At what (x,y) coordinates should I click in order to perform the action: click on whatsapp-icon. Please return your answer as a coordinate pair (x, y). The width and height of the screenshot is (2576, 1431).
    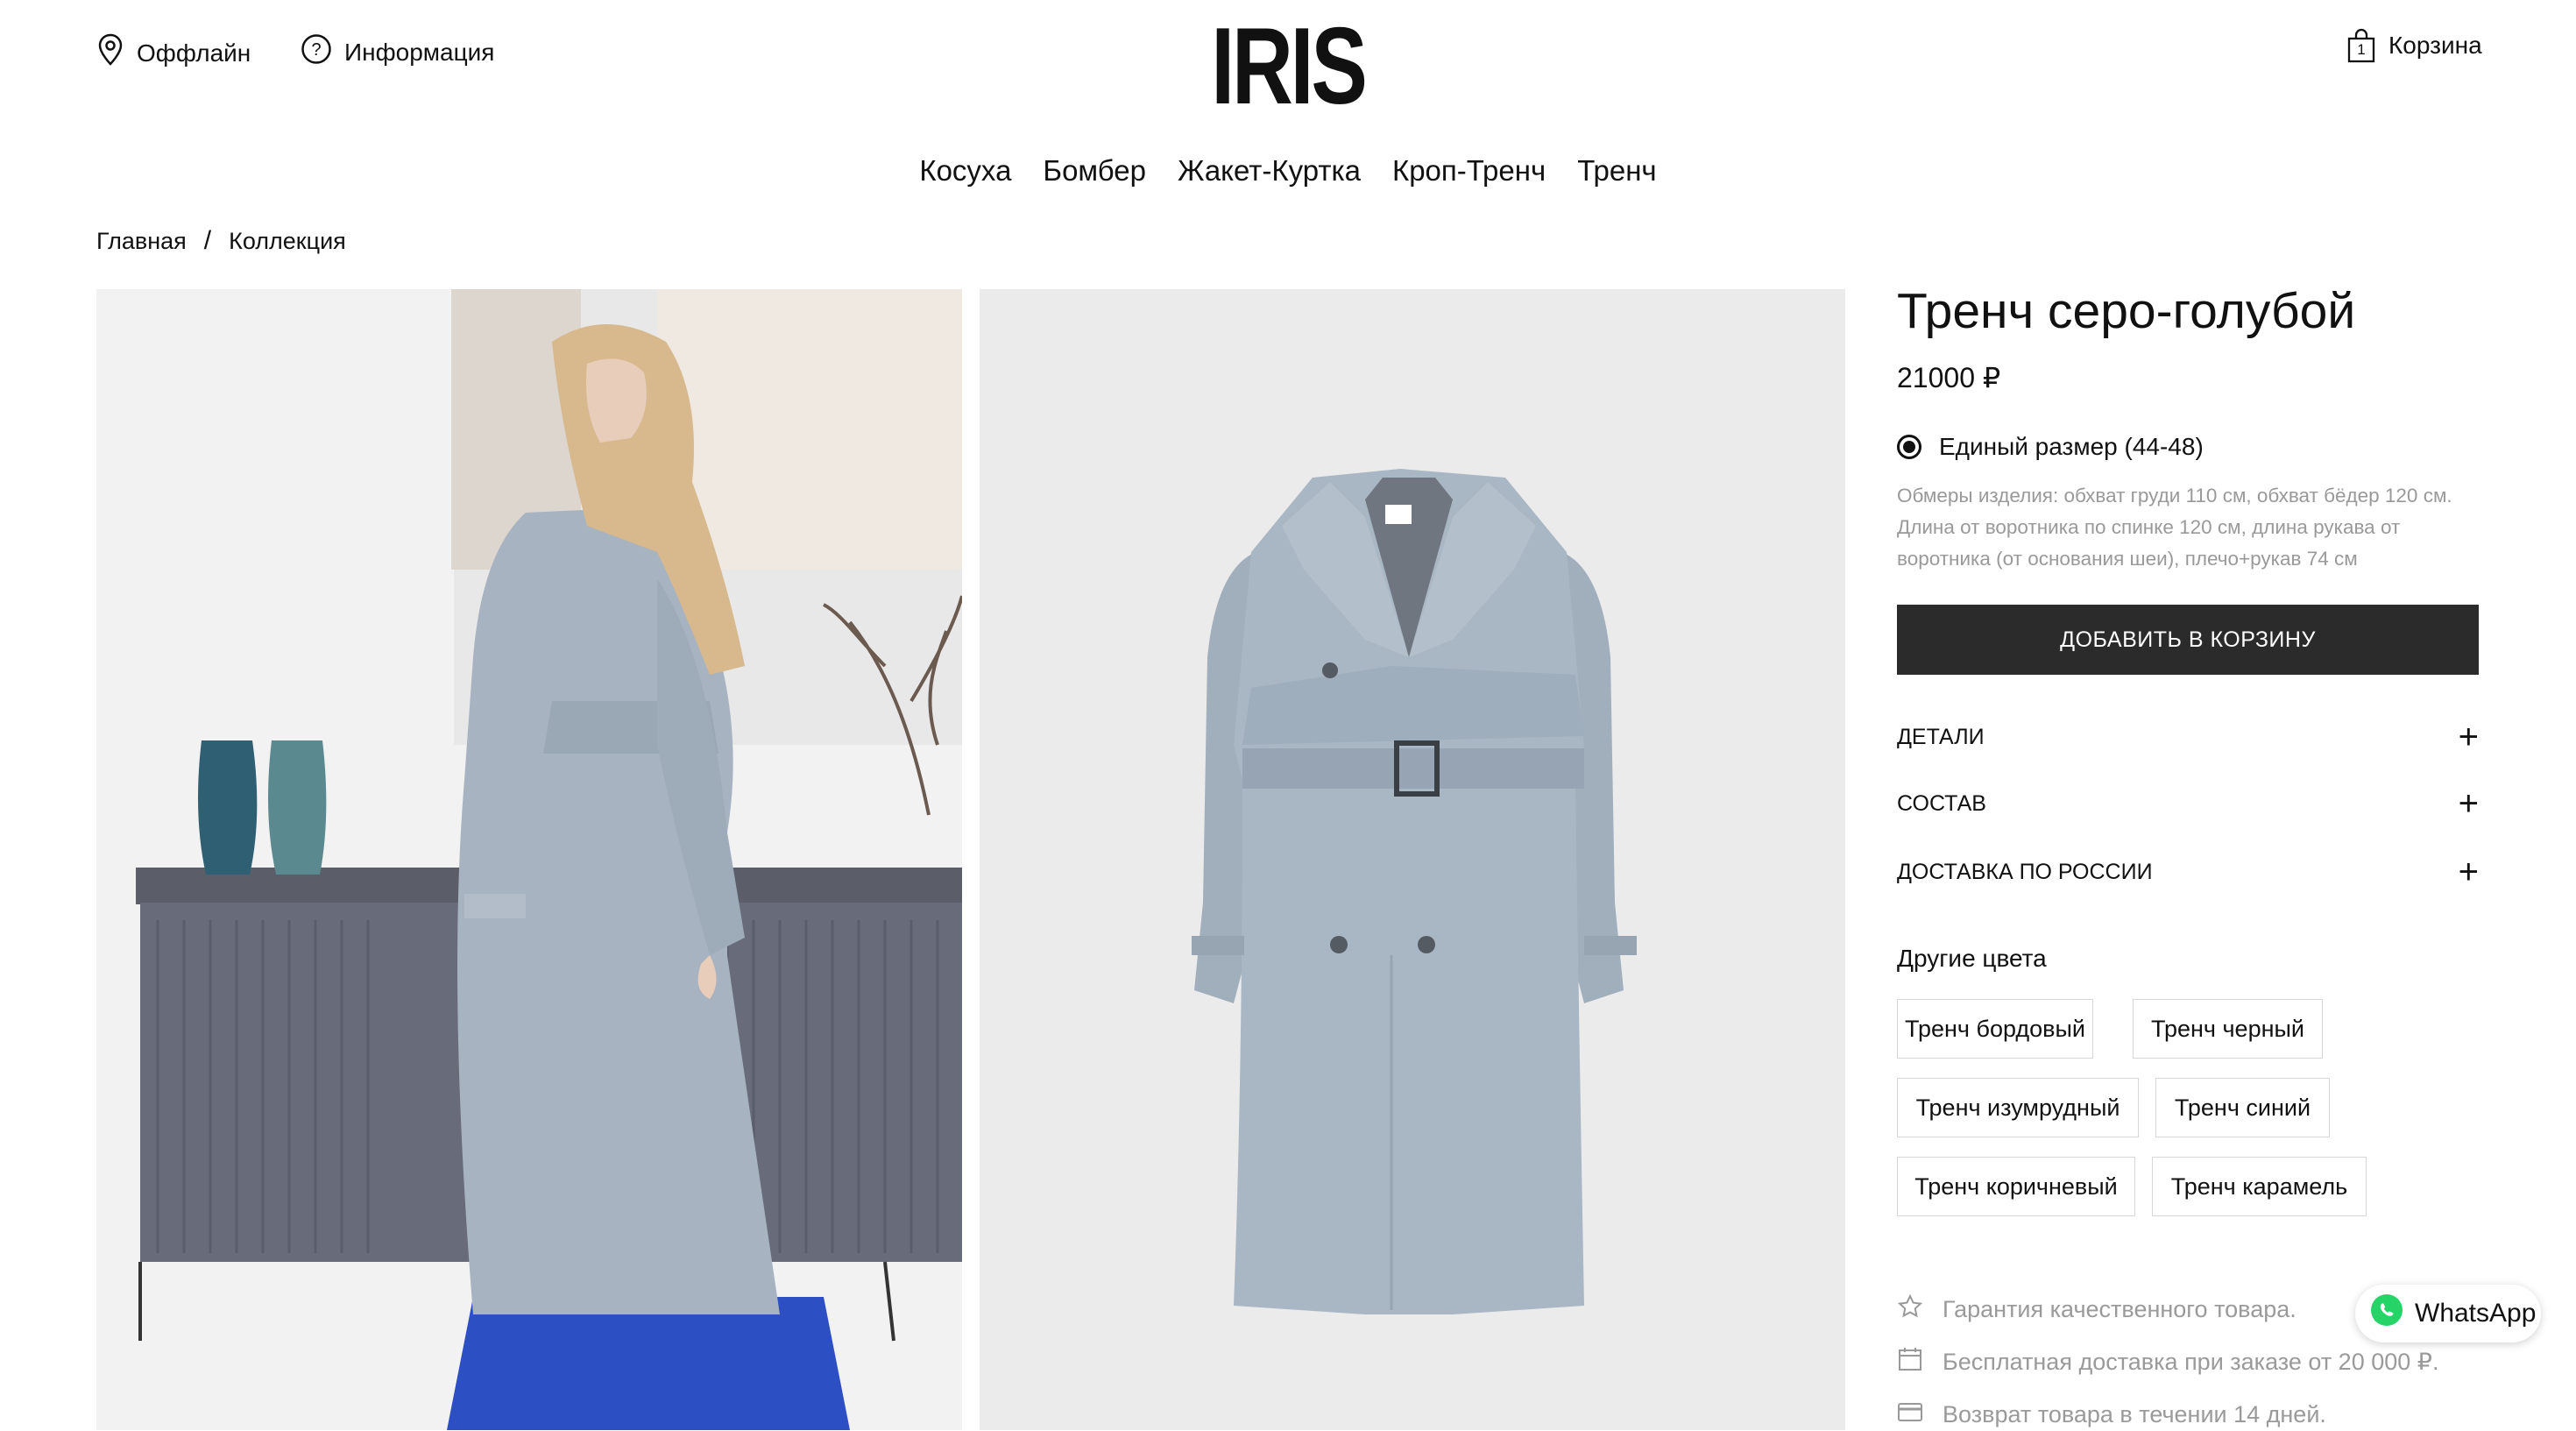
    Looking at the image, I should click on (2386, 1314).